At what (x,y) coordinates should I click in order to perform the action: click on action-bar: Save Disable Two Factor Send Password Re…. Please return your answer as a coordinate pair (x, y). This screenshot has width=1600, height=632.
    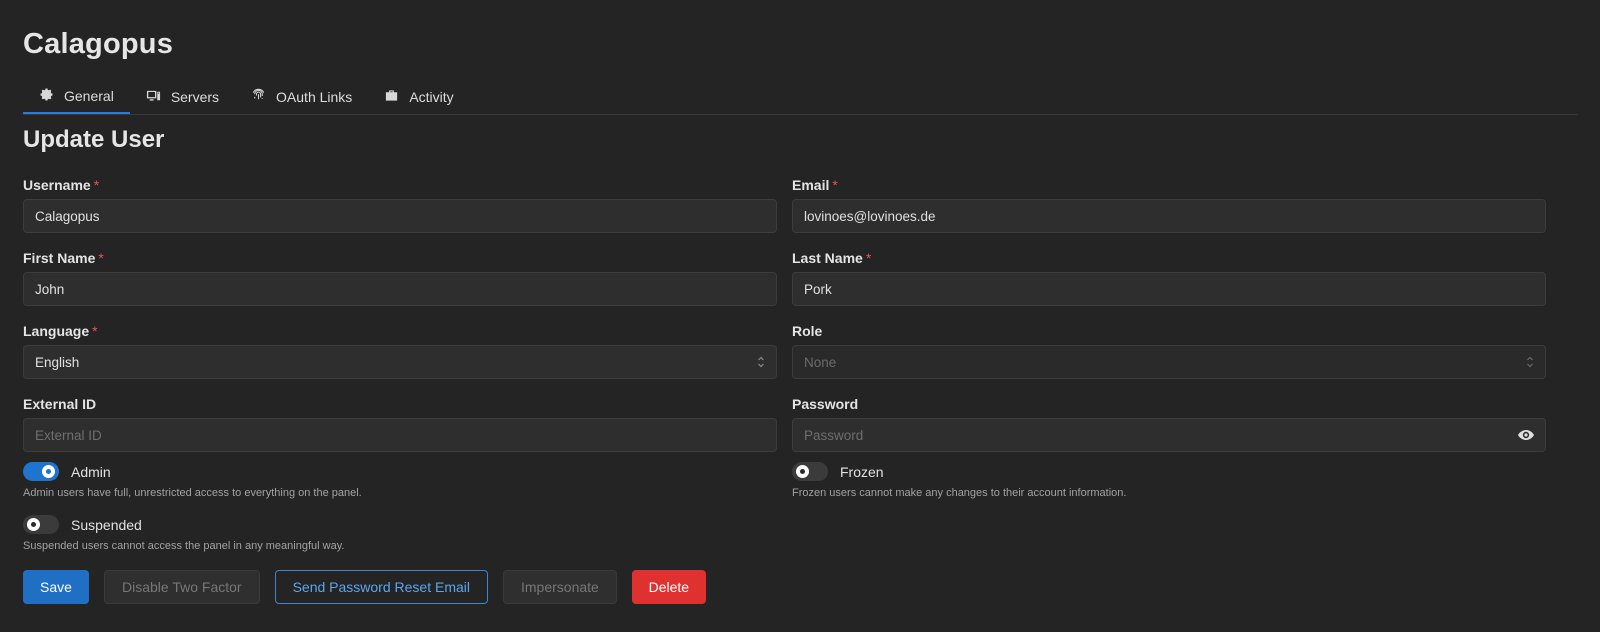
    Looking at the image, I should click on (364, 587).